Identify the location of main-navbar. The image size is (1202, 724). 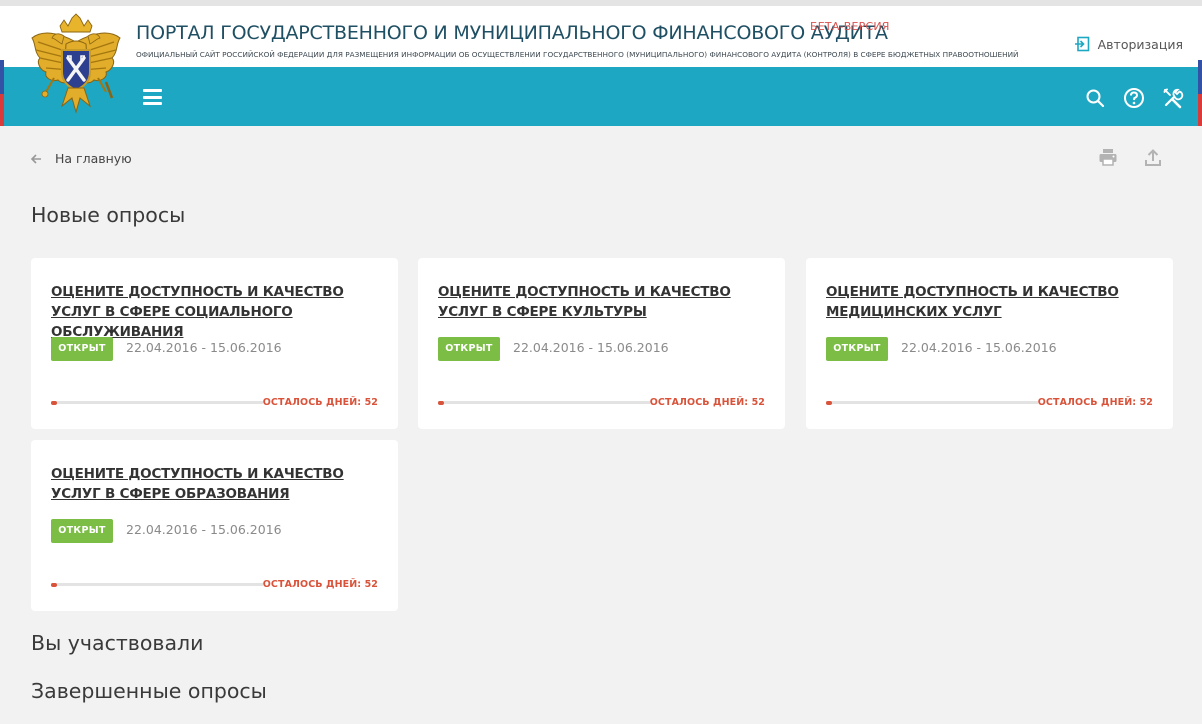
(601, 96).